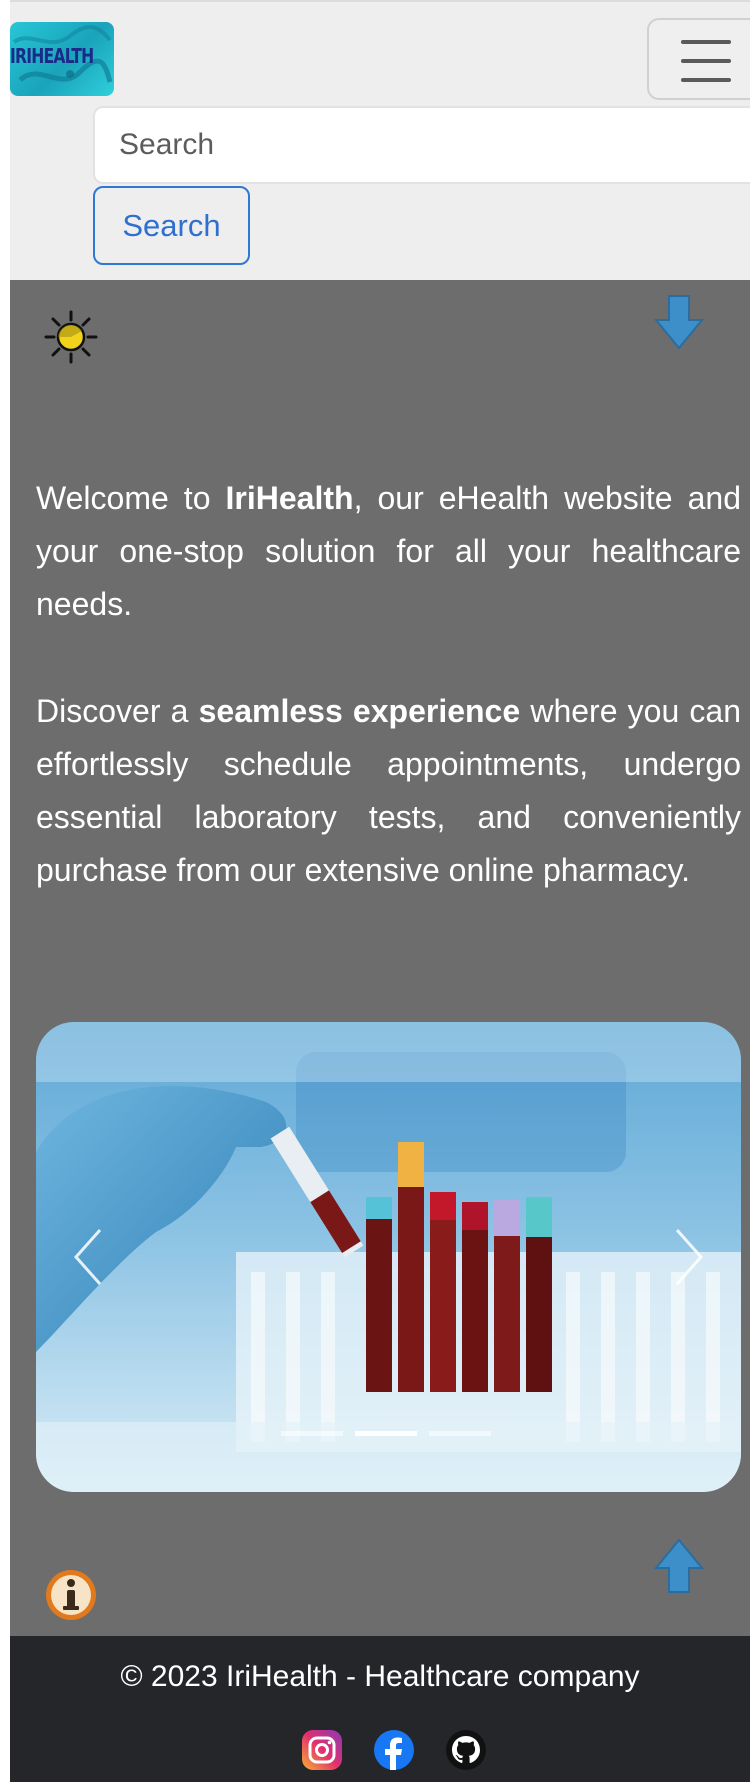 Image resolution: width=750 pixels, height=1782 pixels. I want to click on carousel-indicator-active, so click(386, 1433).